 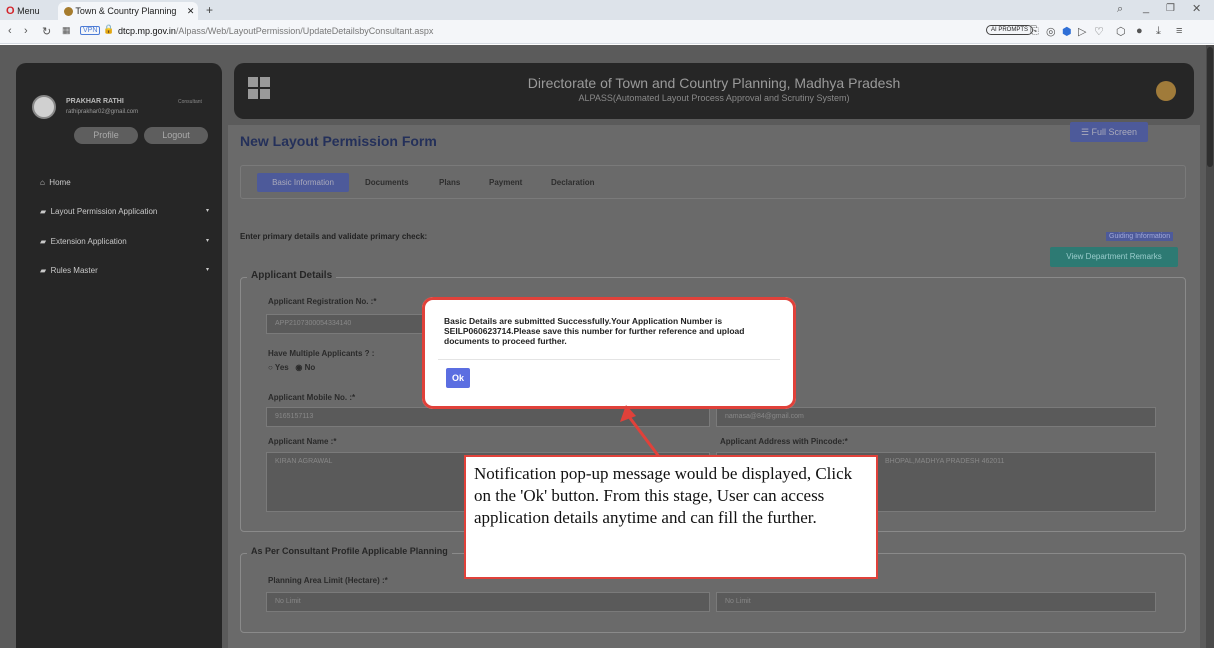 What do you see at coordinates (124, 270) in the screenshot?
I see `sidebar-item-rules-master: ▰ Rules Master ▾` at bounding box center [124, 270].